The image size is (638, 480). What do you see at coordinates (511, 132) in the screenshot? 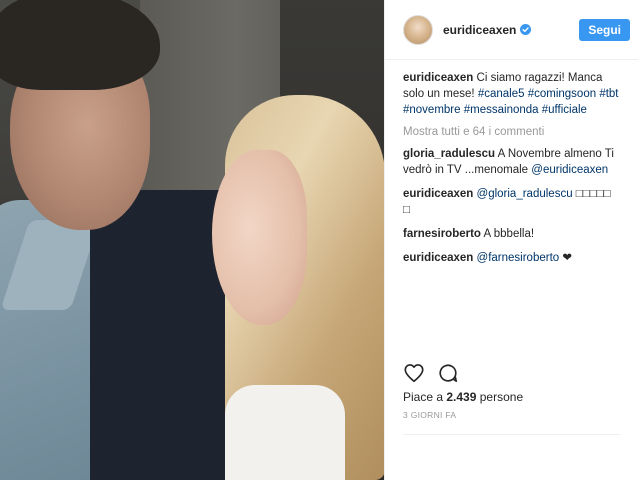
I see `show-all-comments-link: Mostra tutti e 64 i commenti` at bounding box center [511, 132].